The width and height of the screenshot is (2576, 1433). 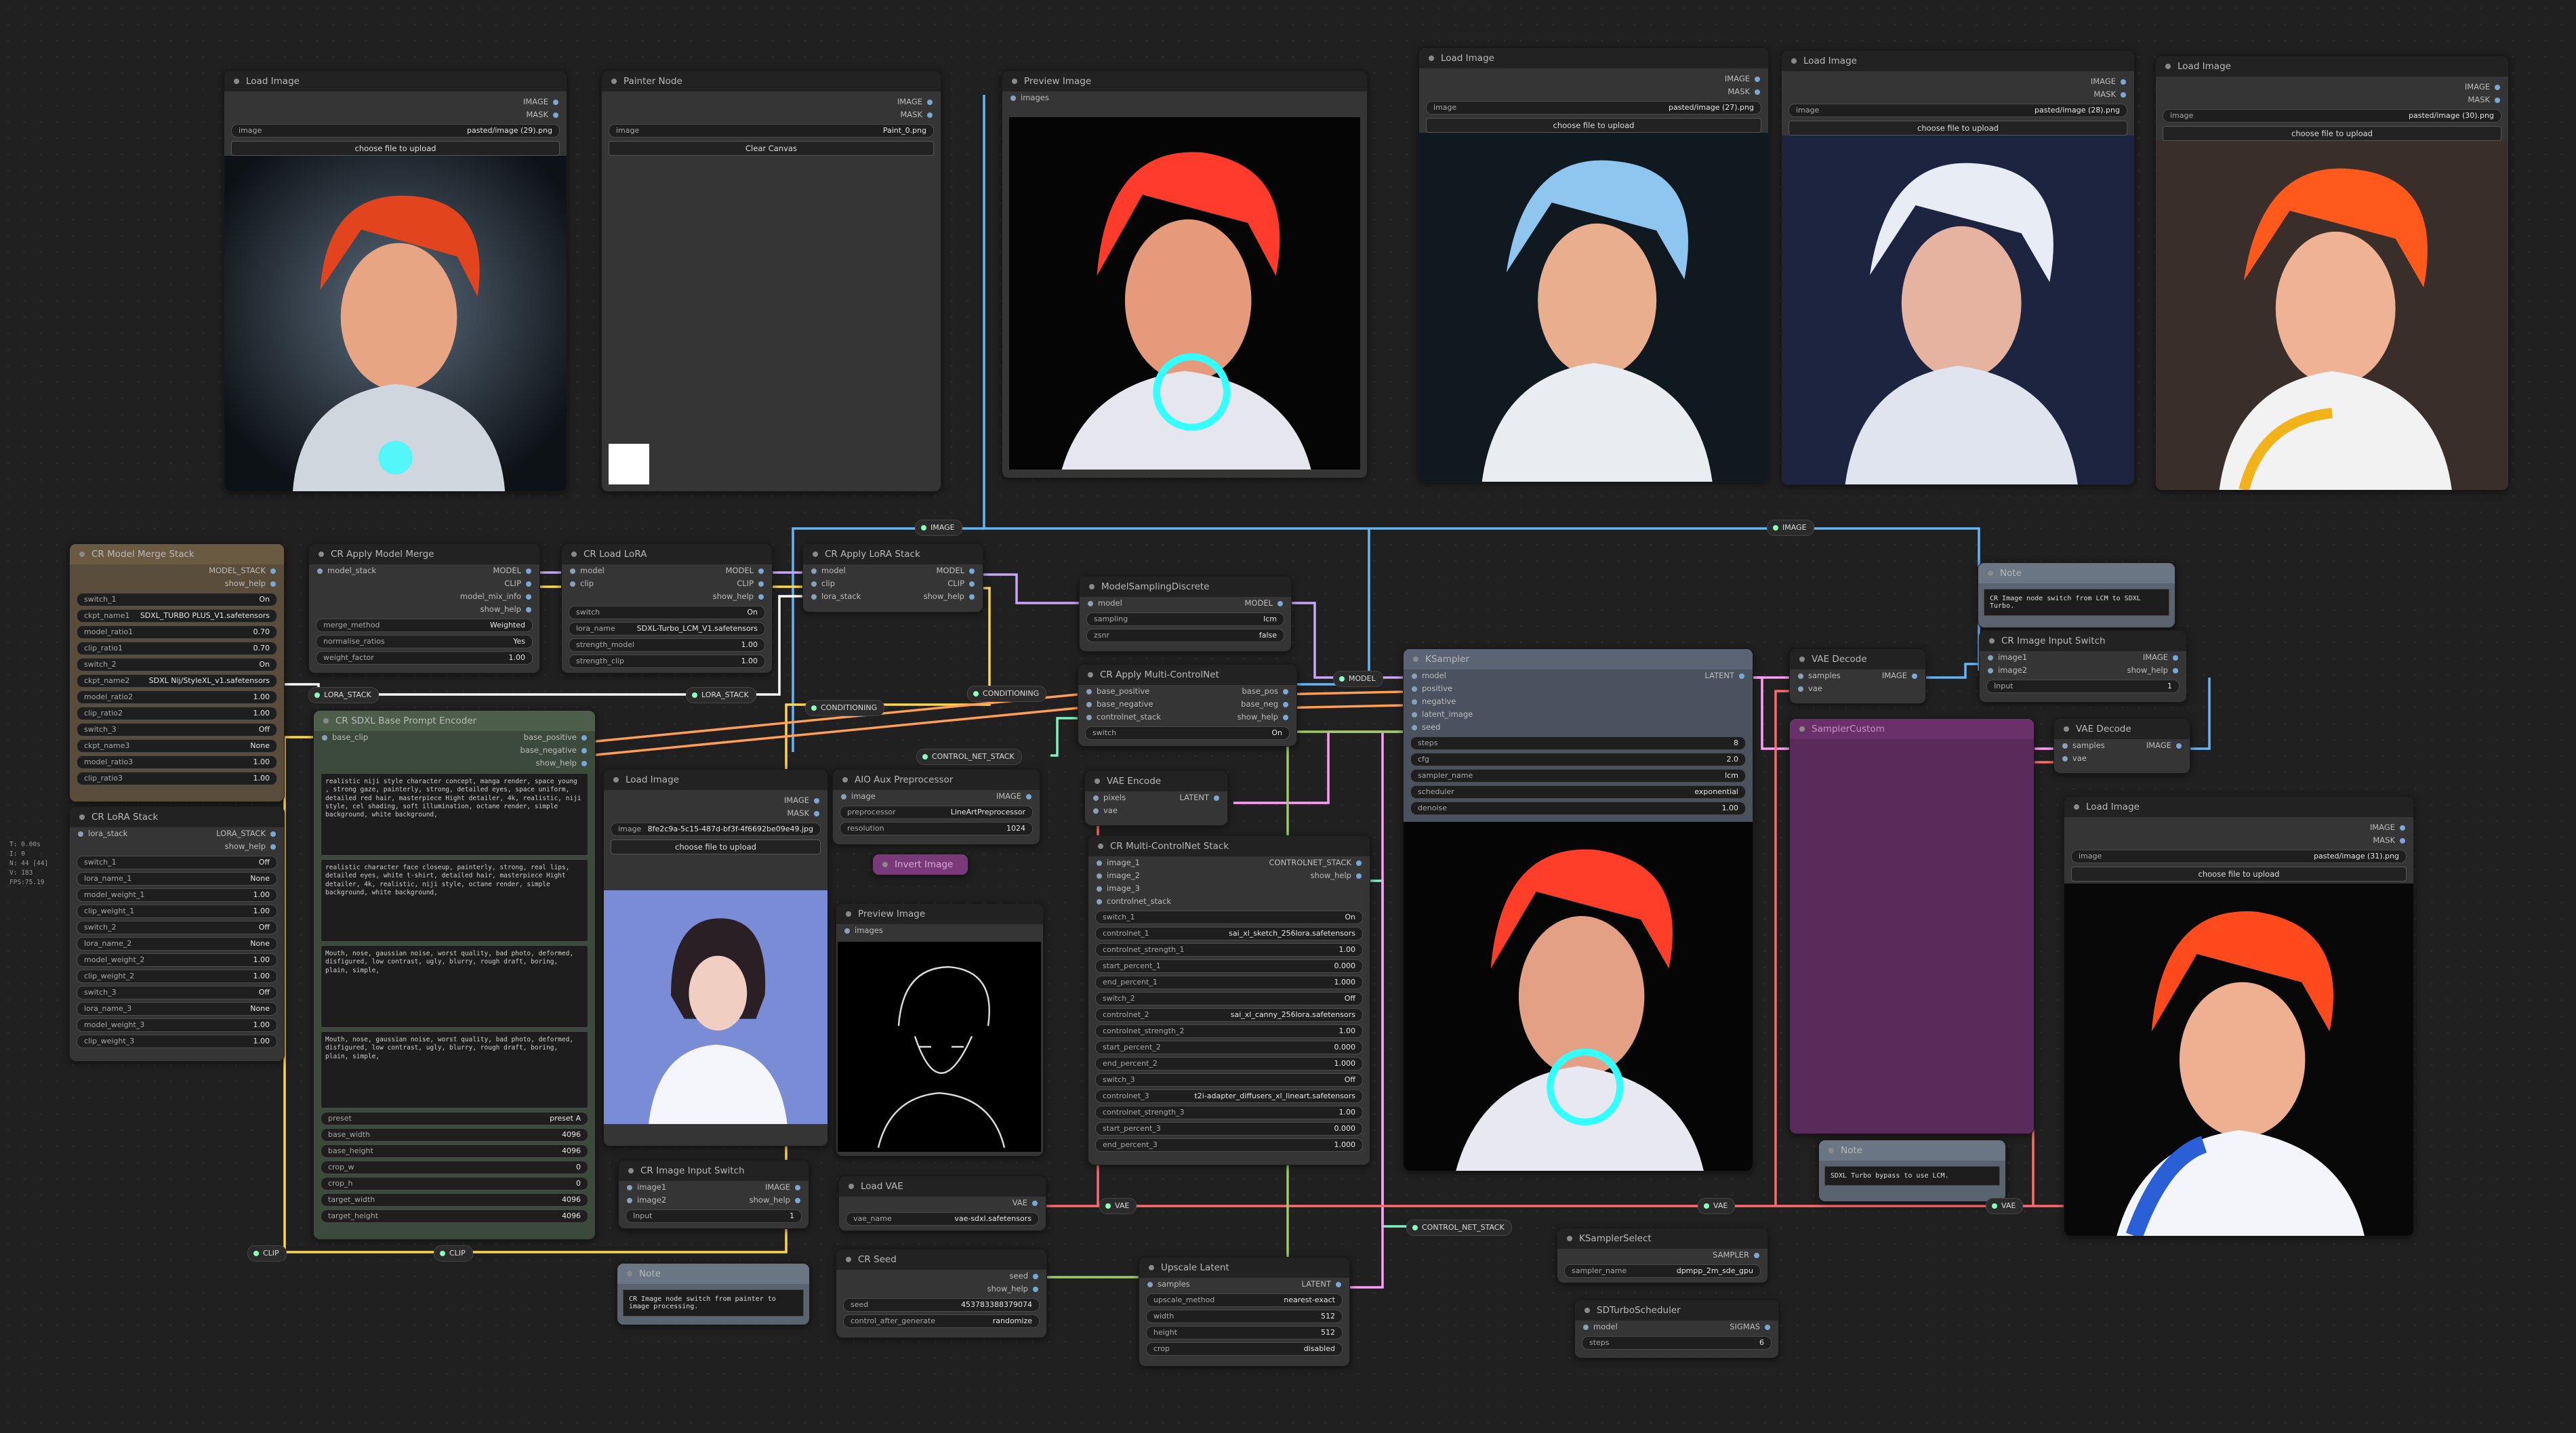 I want to click on widget-vae-name: vae_name vae-sdxl.safetensors, so click(x=943, y=1219).